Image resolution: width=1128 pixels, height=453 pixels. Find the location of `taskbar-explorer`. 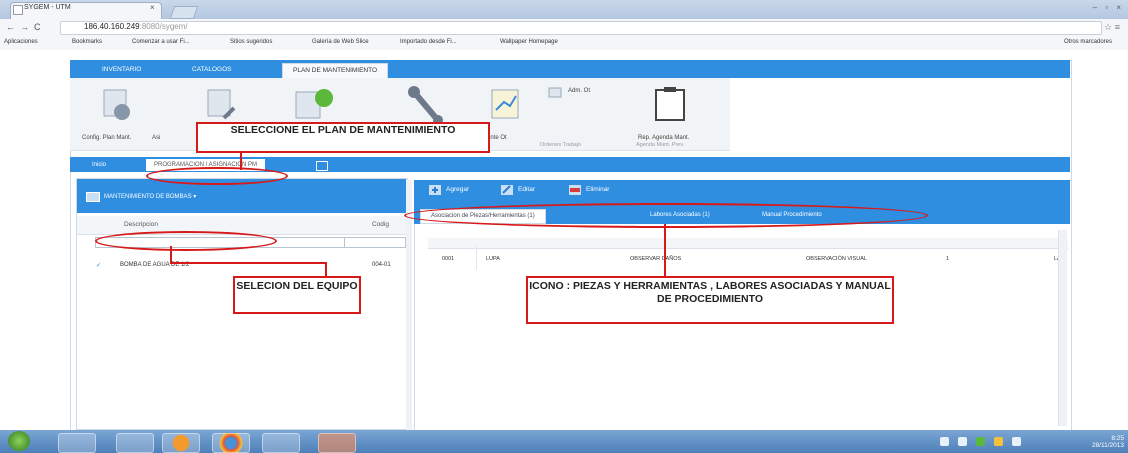

taskbar-explorer is located at coordinates (77, 443).